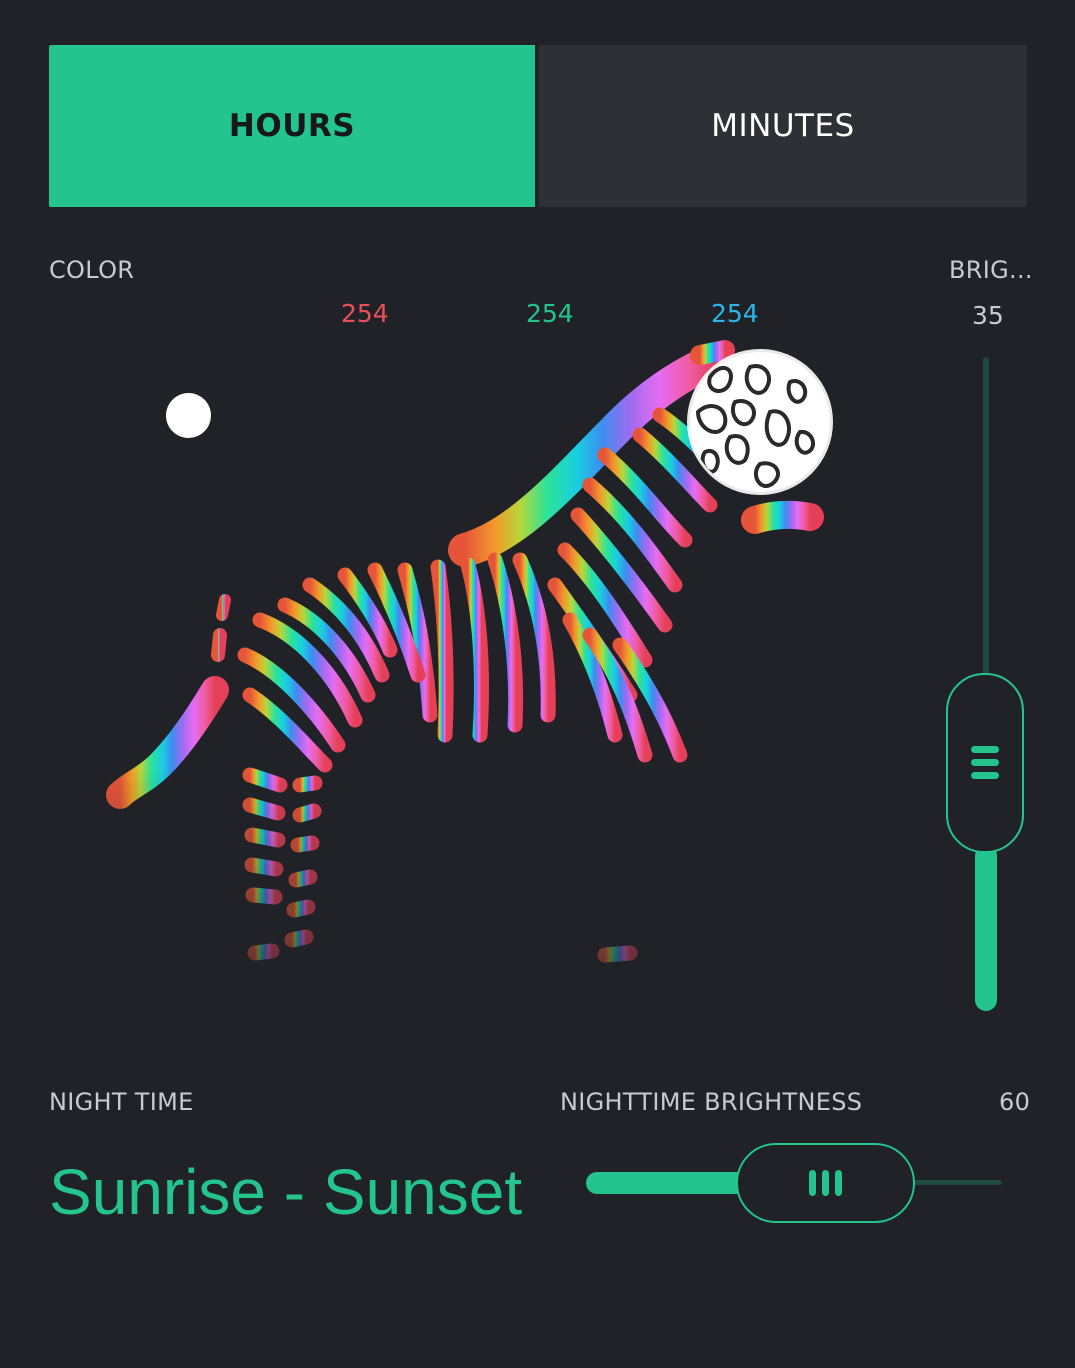  I want to click on tab-hours-label: HOURS, so click(292, 126).